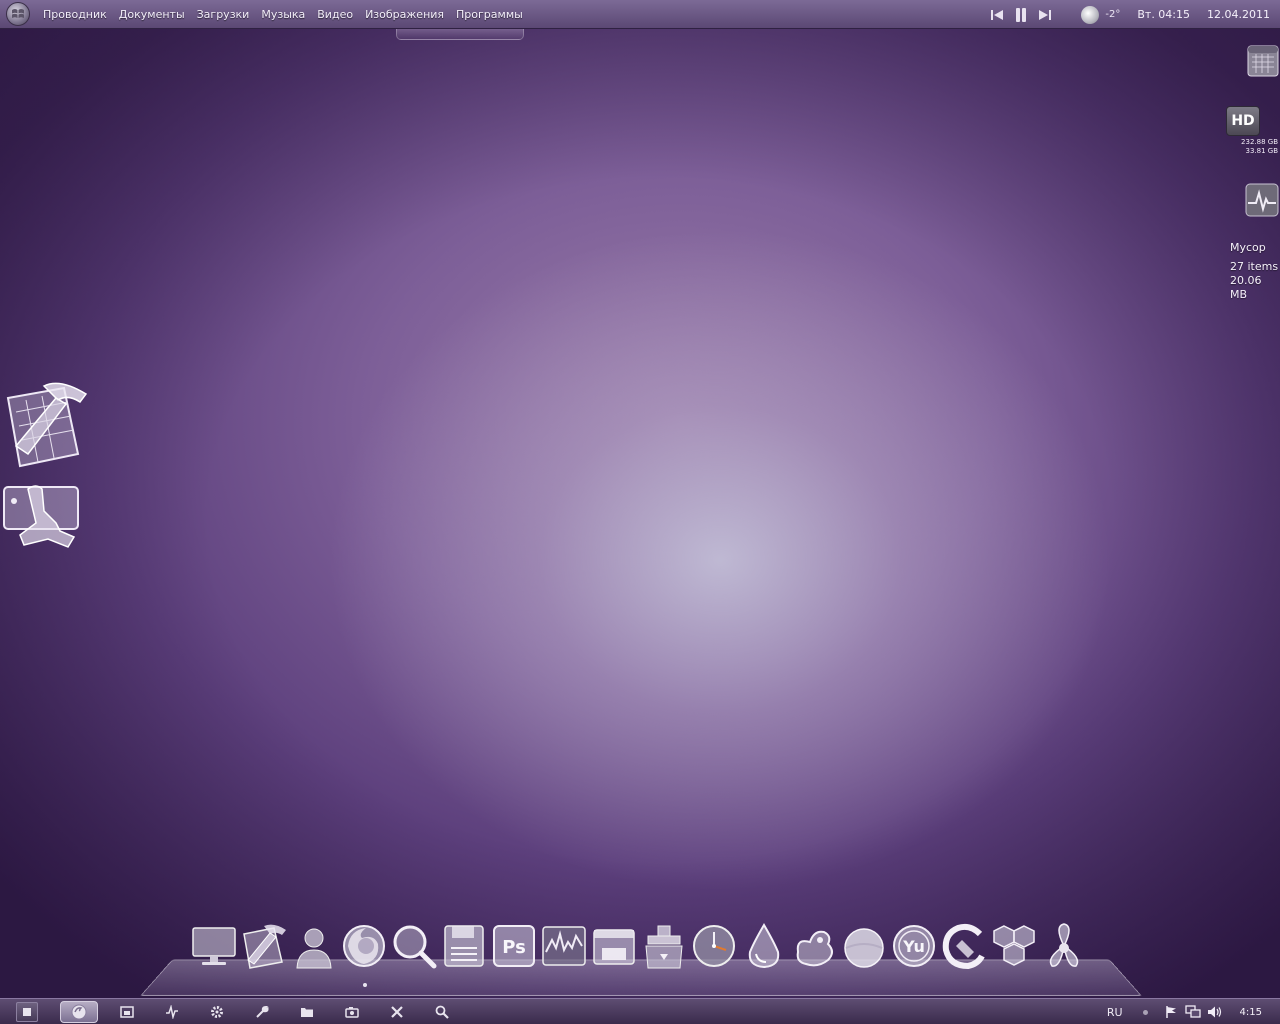 The image size is (1280, 1024). Describe the element at coordinates (79, 1011) in the screenshot. I see `firefox-task-icon` at that location.